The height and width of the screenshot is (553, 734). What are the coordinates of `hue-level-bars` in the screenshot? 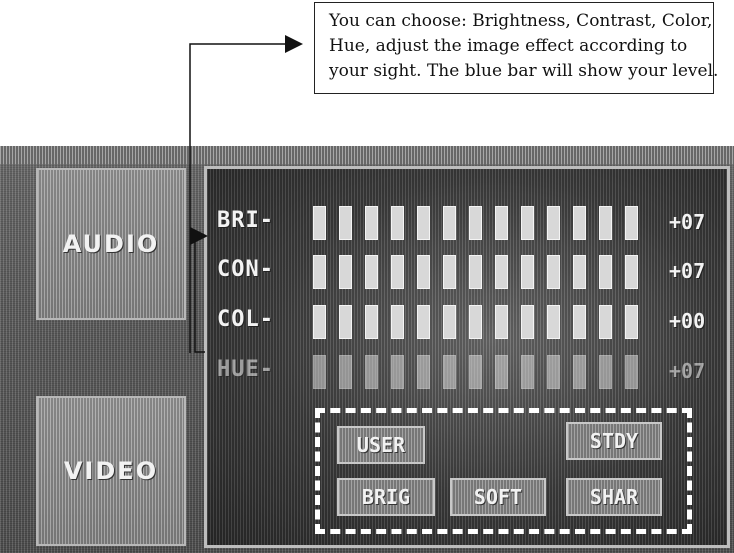 It's located at (487, 373).